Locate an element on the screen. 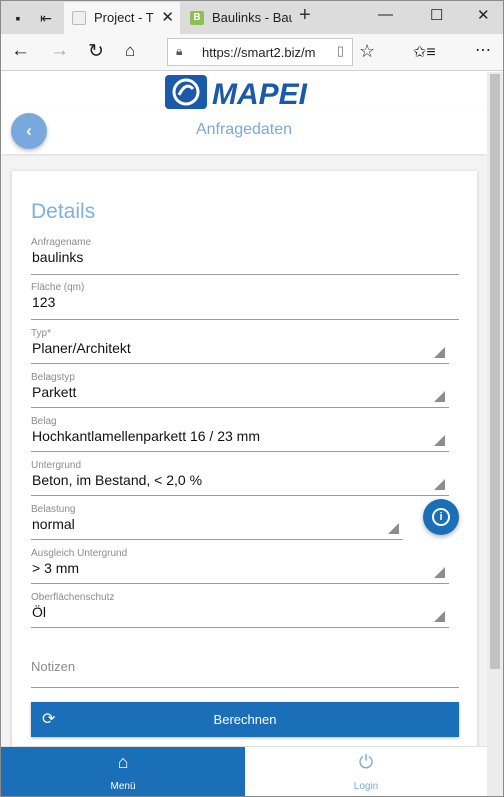 The height and width of the screenshot is (797, 504). close-tab-icon: ✕ is located at coordinates (167, 18).